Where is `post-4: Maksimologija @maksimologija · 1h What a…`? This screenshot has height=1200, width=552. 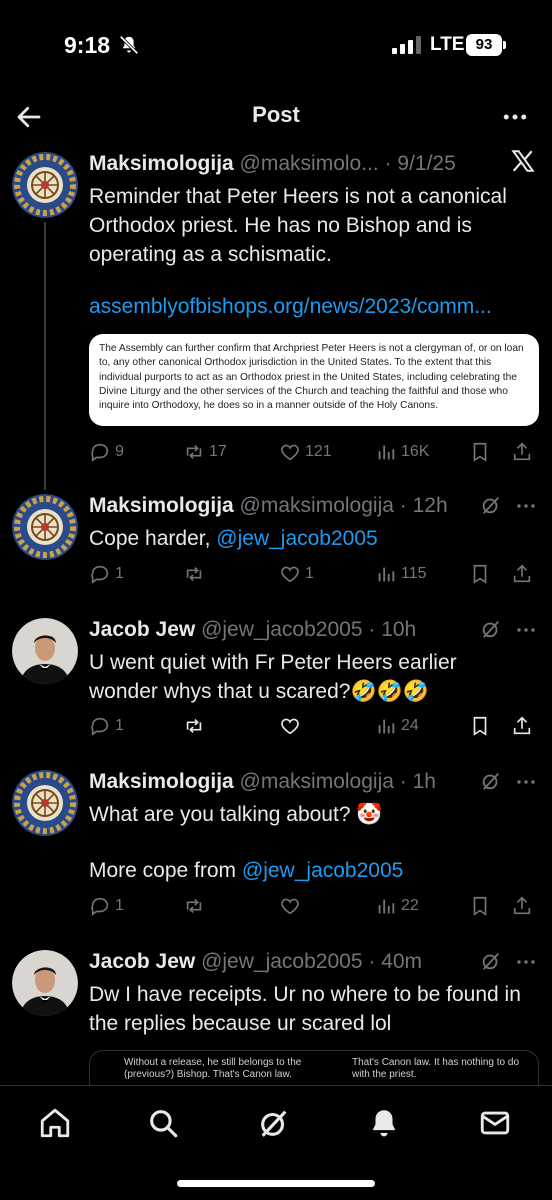 post-4: Maksimologija @maksimologija · 1h What a… is located at coordinates (276, 845).